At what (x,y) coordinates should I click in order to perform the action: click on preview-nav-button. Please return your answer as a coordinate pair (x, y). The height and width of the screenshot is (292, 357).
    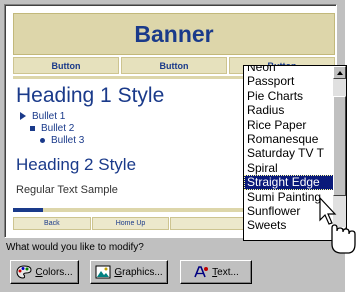
    Looking at the image, I should click on (209, 223).